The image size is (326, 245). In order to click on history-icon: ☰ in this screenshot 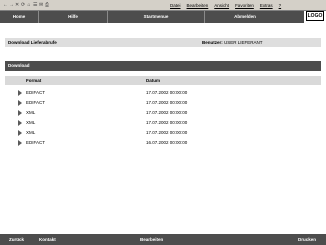, I will do `click(35, 5)`.